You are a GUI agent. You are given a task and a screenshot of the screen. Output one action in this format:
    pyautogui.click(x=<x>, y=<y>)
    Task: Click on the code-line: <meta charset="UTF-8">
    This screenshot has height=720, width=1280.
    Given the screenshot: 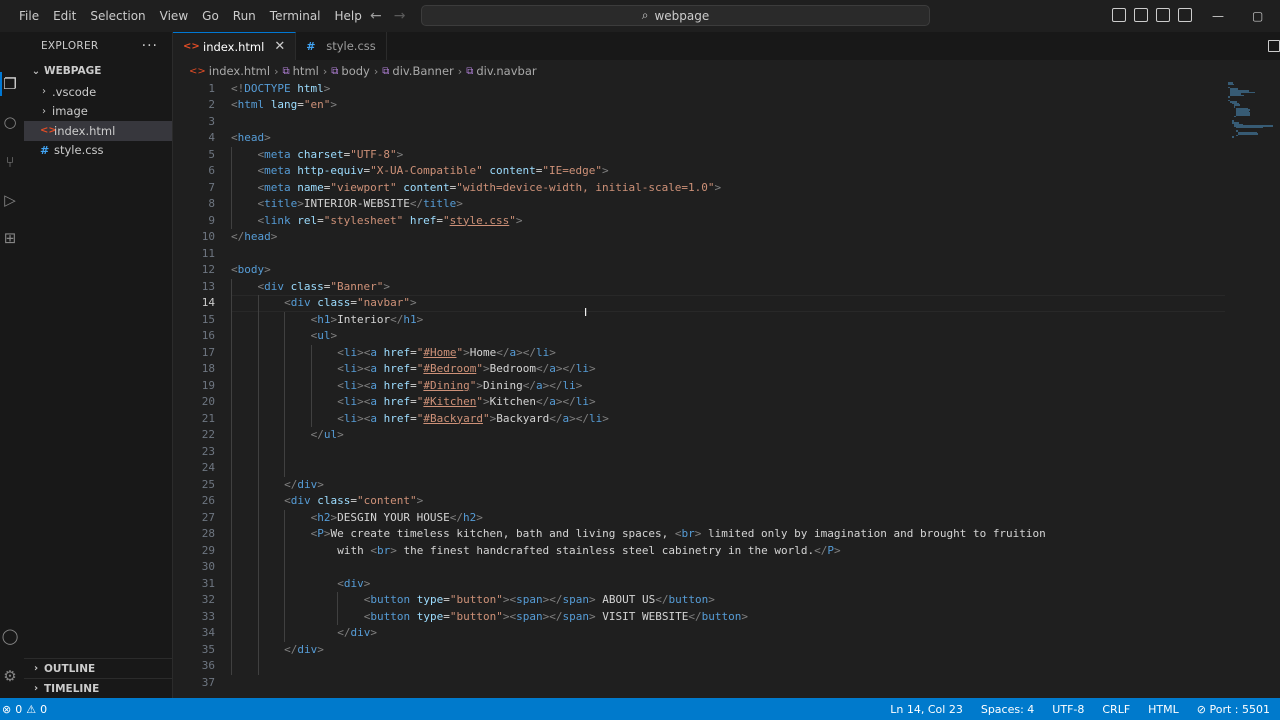 What is the action you would take?
    pyautogui.click(x=331, y=155)
    